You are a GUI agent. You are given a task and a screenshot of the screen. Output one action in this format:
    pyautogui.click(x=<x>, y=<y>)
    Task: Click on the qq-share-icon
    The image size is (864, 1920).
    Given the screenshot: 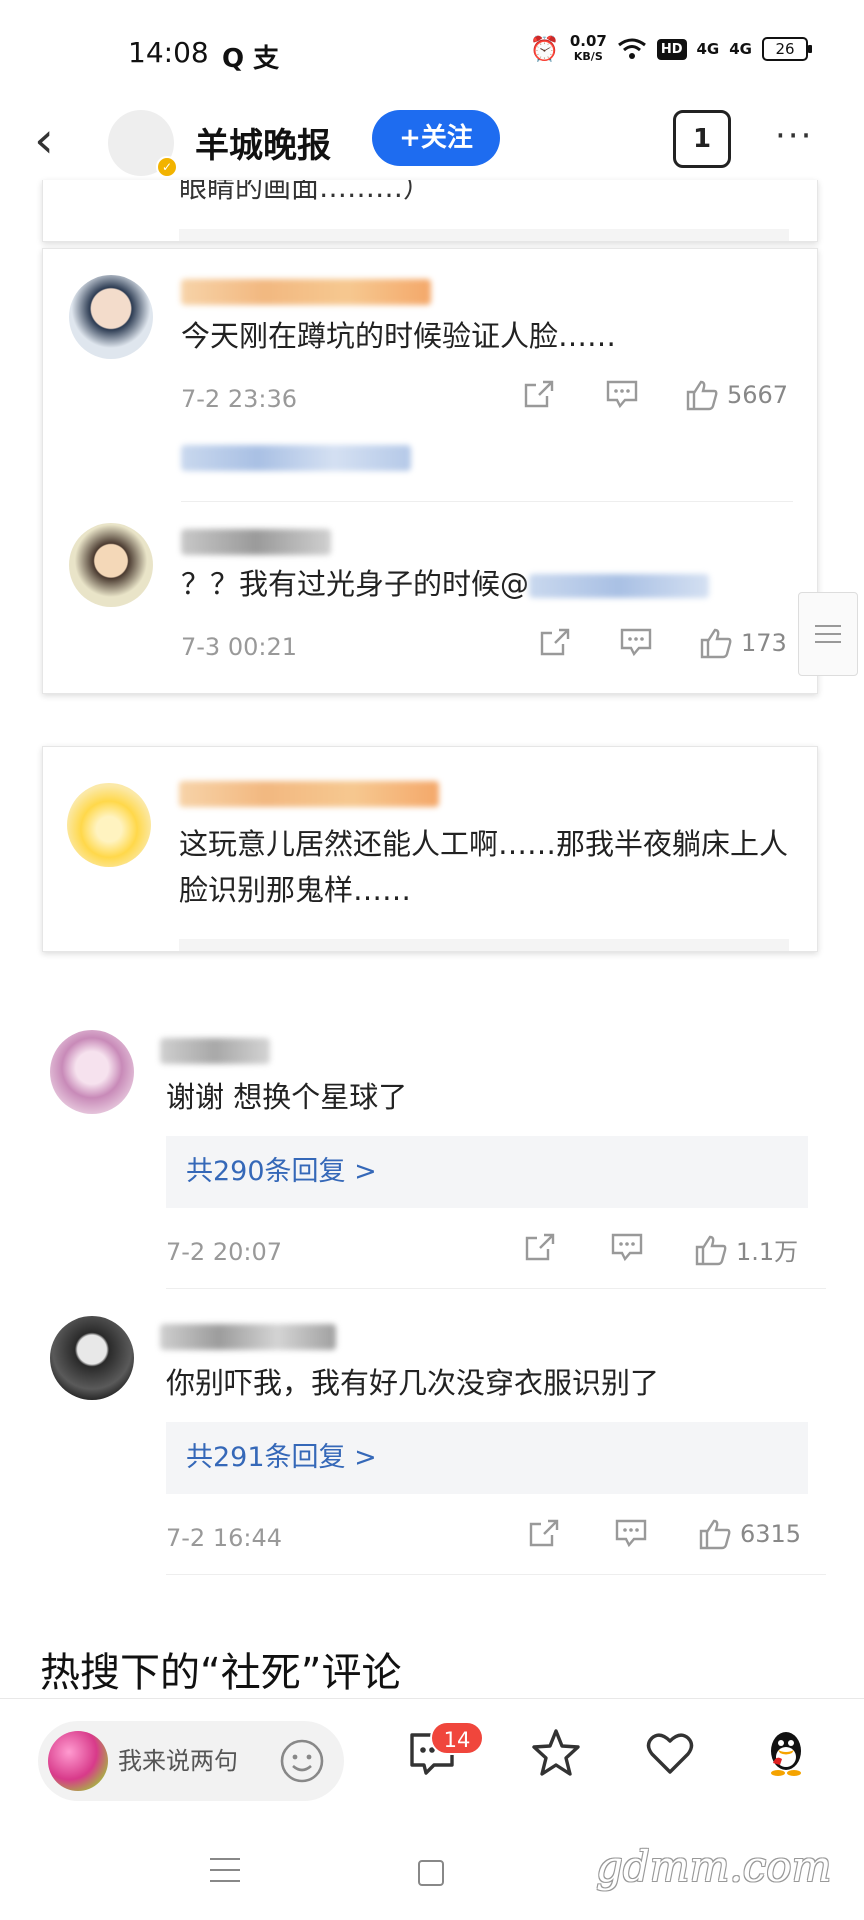 What is the action you would take?
    pyautogui.click(x=786, y=1753)
    